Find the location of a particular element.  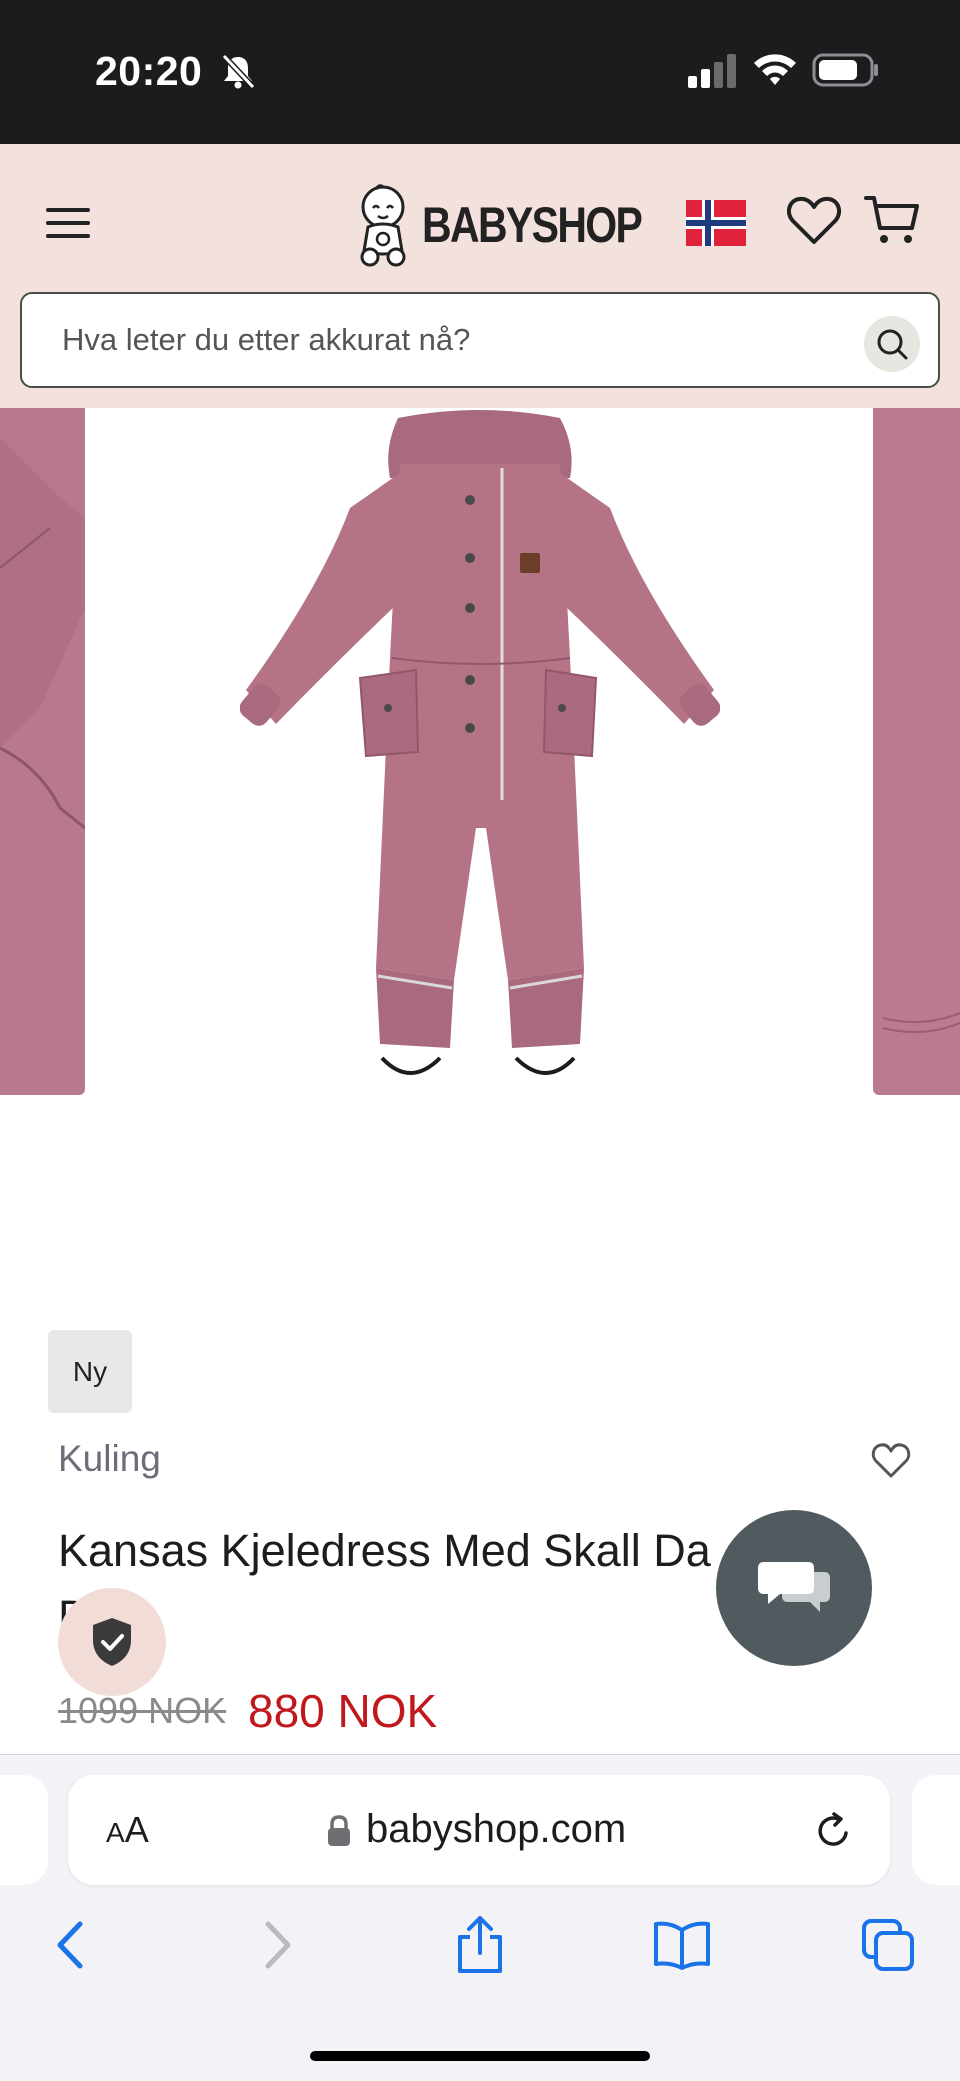

home-indicator is located at coordinates (480, 2056).